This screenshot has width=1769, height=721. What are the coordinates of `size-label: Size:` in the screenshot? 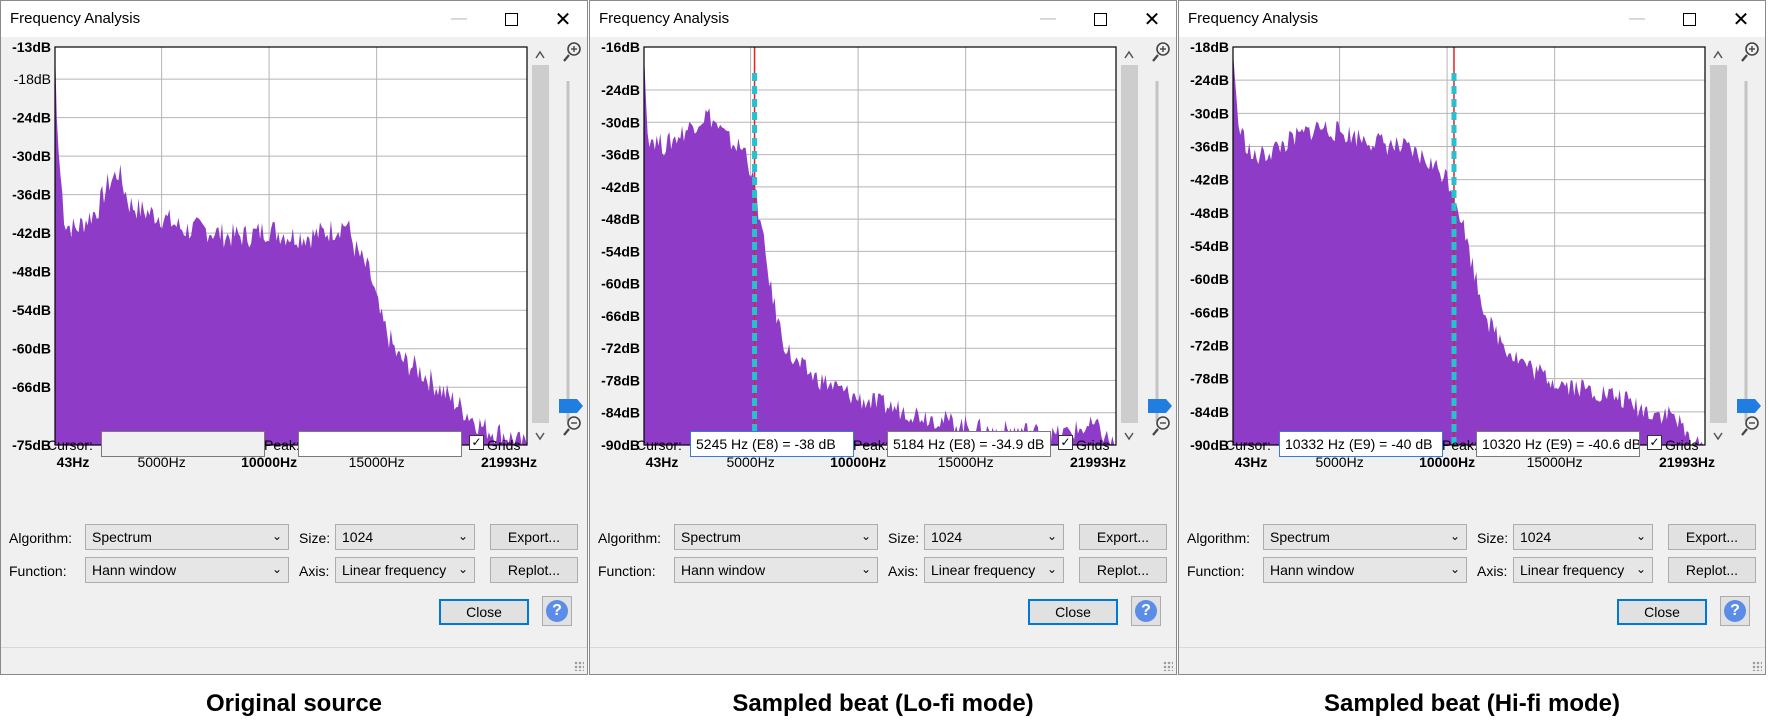 It's located at (1493, 538).